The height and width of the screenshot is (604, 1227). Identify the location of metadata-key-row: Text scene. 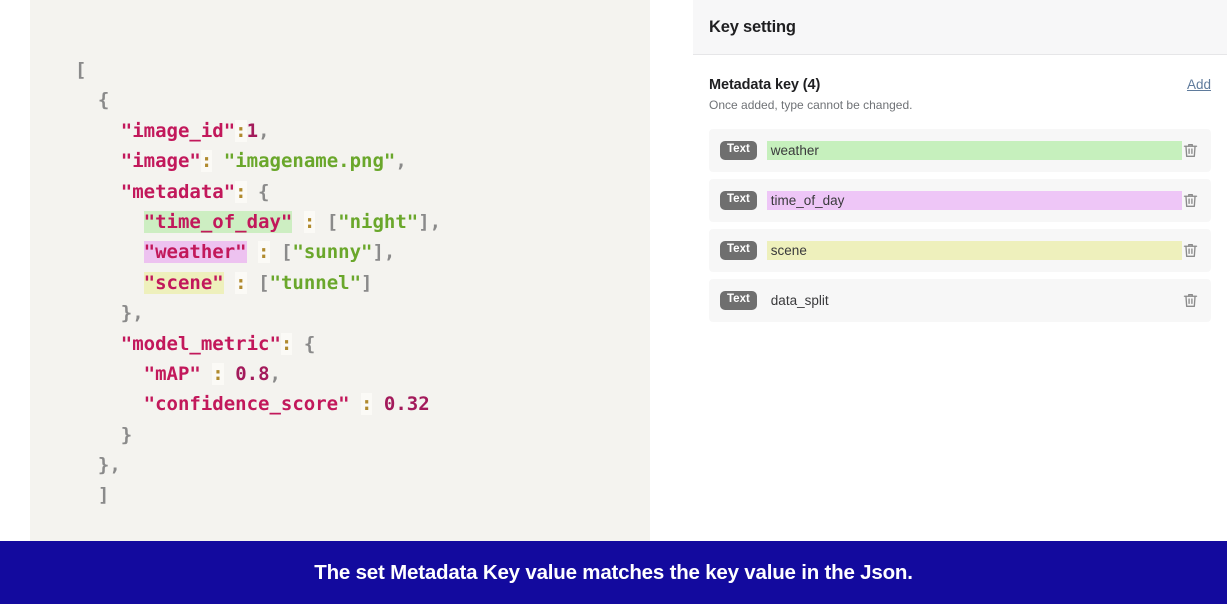
(960, 250).